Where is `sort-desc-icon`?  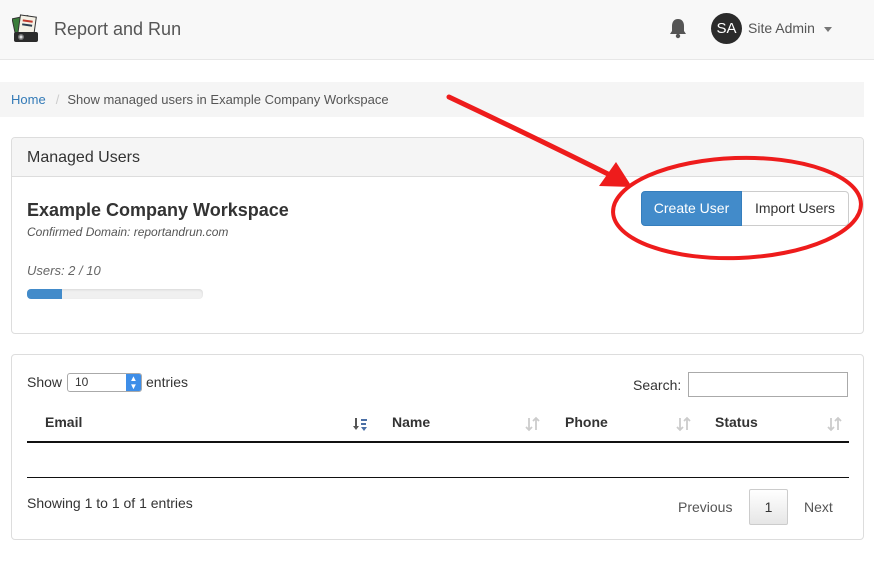
sort-desc-icon is located at coordinates (360, 424).